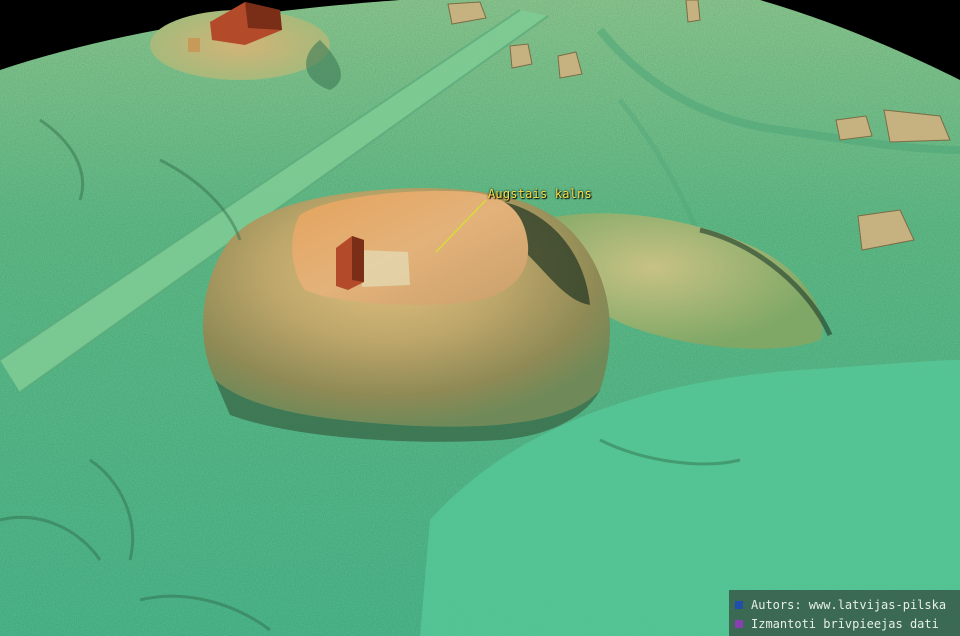 The height and width of the screenshot is (636, 960). I want to click on hillfort-label: Augstais kalns, so click(540, 194).